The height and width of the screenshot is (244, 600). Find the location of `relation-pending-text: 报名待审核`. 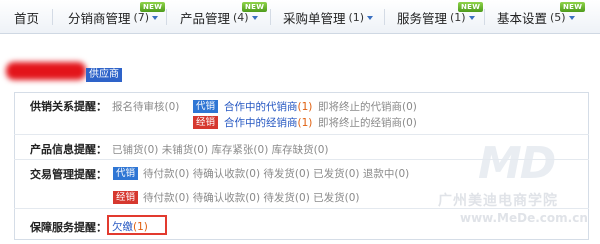

relation-pending-text: 报名待审核 is located at coordinates (138, 107).